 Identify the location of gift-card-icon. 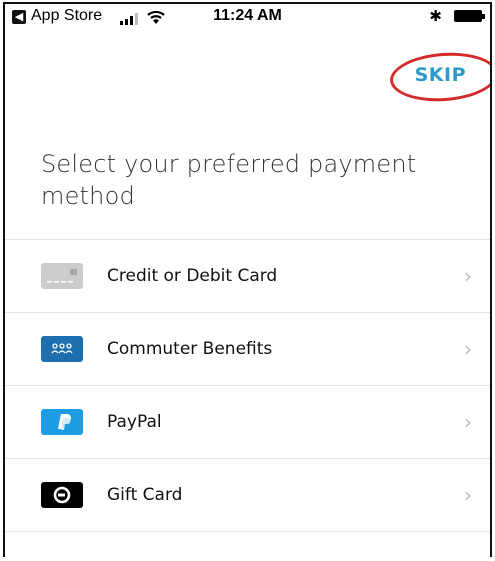
(62, 495).